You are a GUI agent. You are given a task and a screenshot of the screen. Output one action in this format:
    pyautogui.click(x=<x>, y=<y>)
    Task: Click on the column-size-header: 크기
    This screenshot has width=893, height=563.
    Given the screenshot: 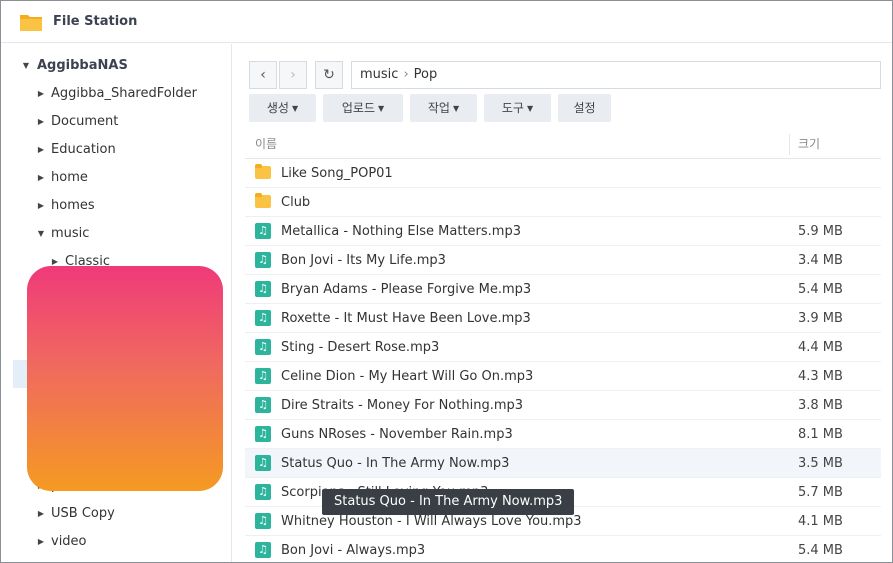 What is the action you would take?
    pyautogui.click(x=809, y=144)
    